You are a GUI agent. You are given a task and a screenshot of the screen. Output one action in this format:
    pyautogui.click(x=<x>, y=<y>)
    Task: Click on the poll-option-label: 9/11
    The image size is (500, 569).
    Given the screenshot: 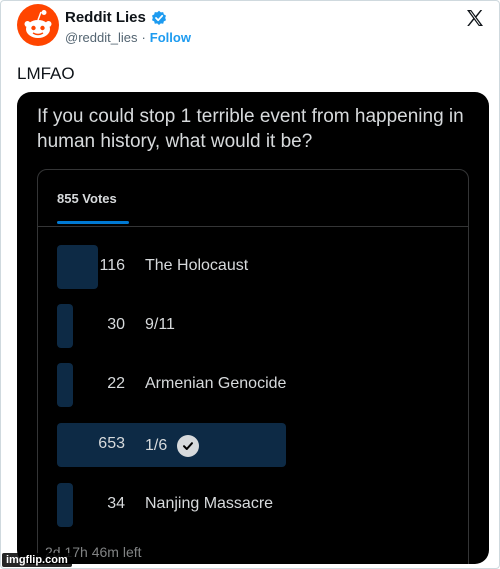 What is the action you would take?
    pyautogui.click(x=160, y=325)
    